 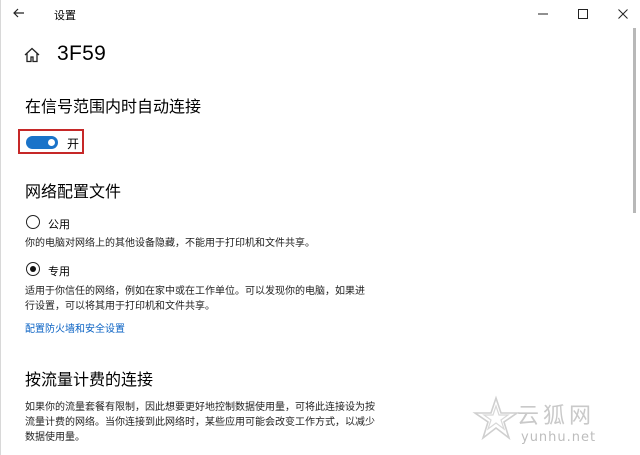 I want to click on radio-private-label: 专用, so click(x=59, y=271).